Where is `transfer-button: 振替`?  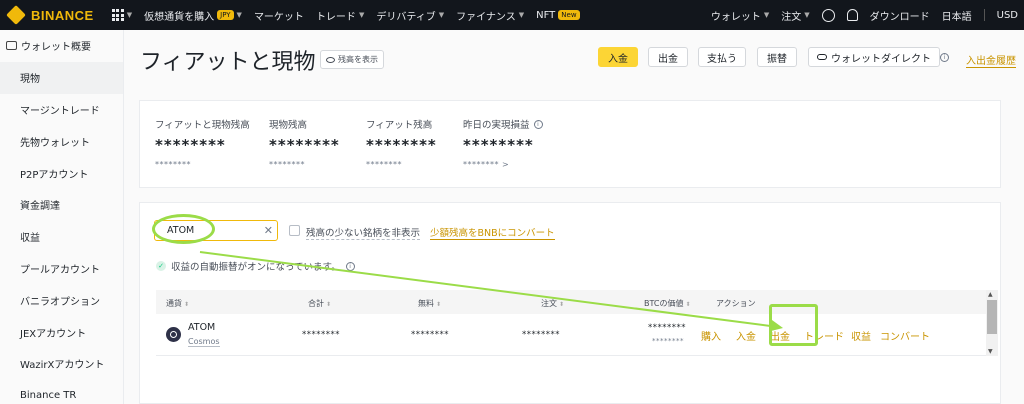
transfer-button: 振替 is located at coordinates (777, 57).